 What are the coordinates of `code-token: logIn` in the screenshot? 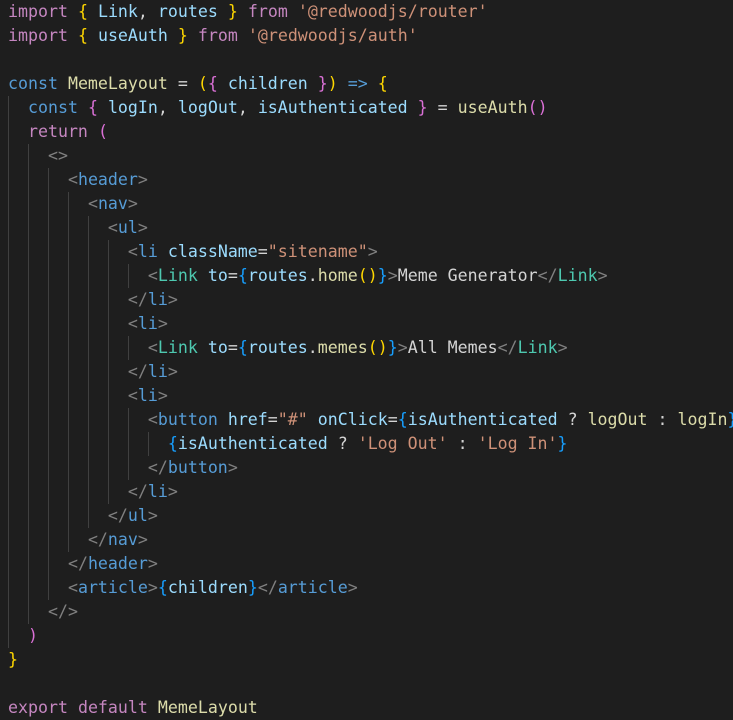 It's located at (702, 419).